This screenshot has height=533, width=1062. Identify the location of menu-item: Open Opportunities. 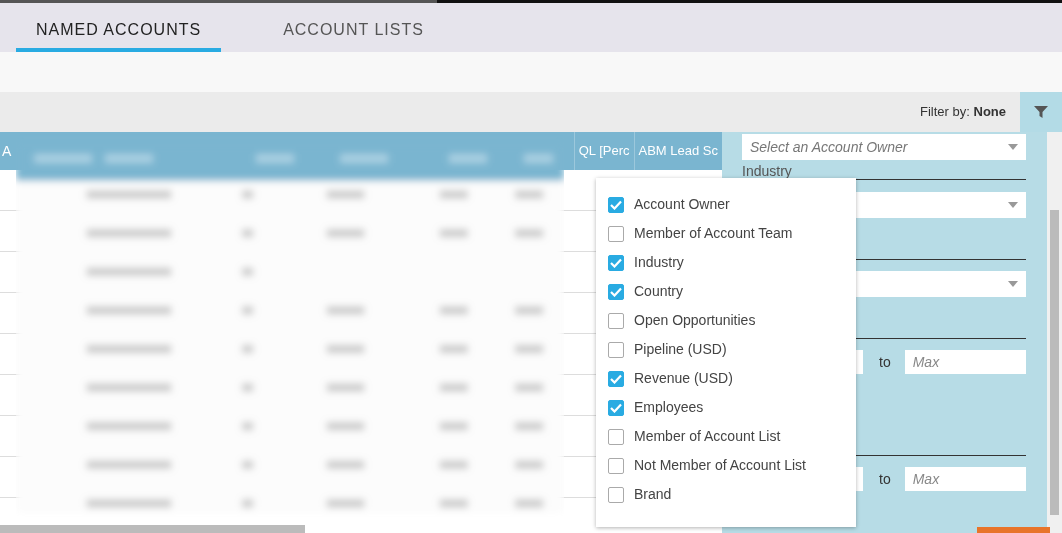
(732, 320).